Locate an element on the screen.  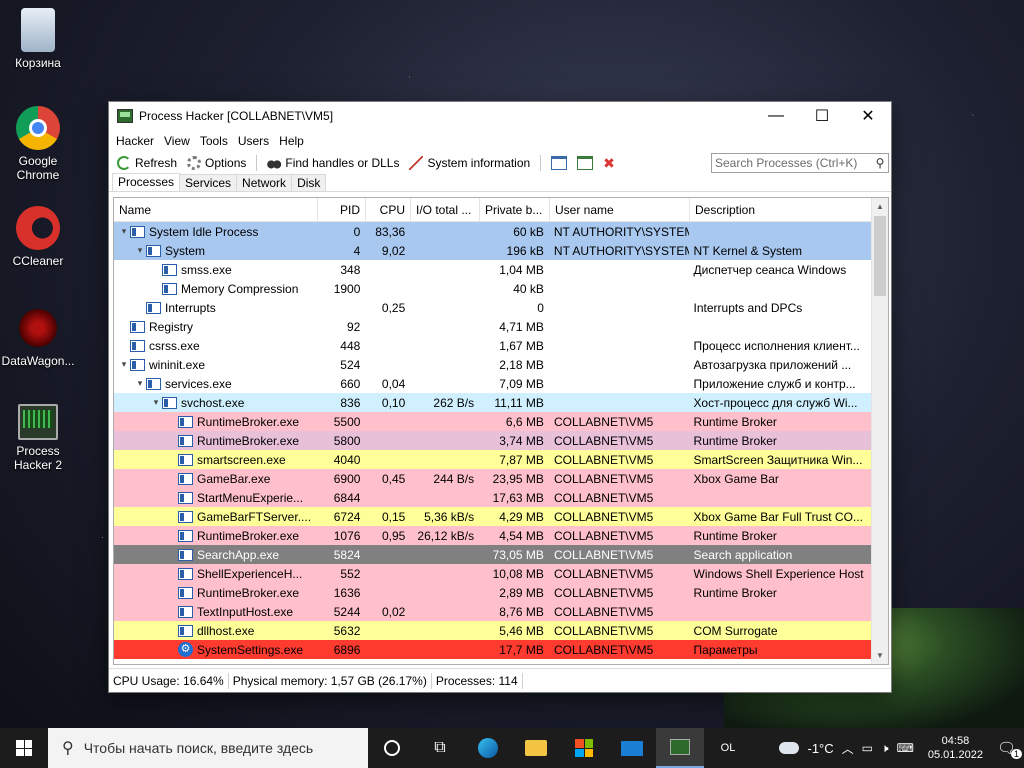
desktop-icon-ccleaner: CCleaner is located at coordinates (38, 237).